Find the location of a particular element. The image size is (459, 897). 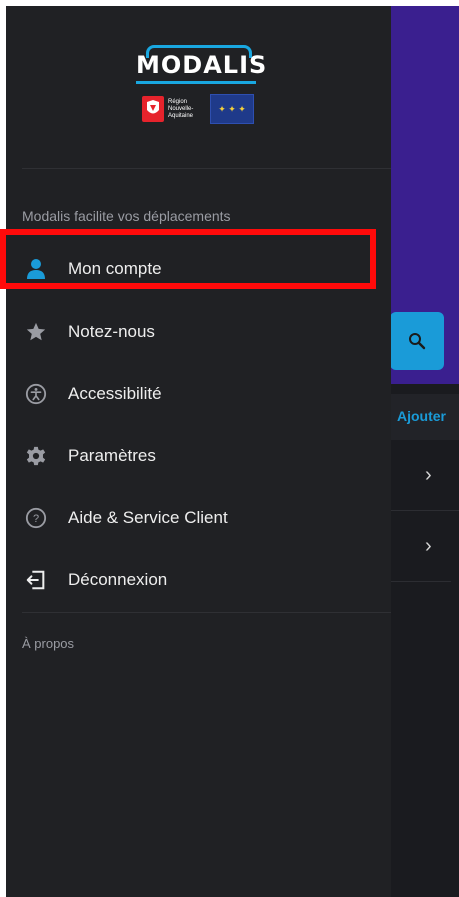

menu-item-parametres: Paramètres is located at coordinates (198, 456).